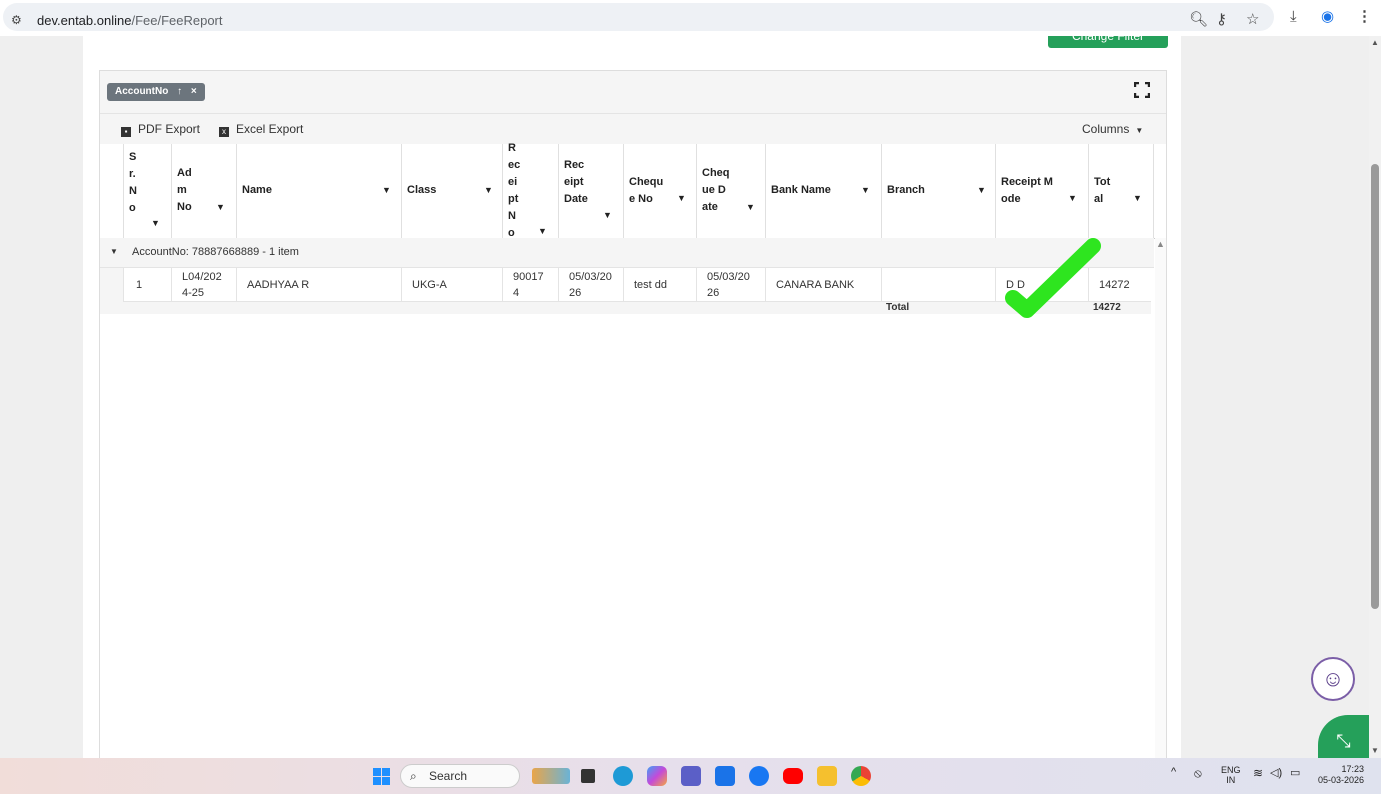  What do you see at coordinates (130, 20) in the screenshot?
I see `url-text: dev.entab.online/Fee/FeeReport` at bounding box center [130, 20].